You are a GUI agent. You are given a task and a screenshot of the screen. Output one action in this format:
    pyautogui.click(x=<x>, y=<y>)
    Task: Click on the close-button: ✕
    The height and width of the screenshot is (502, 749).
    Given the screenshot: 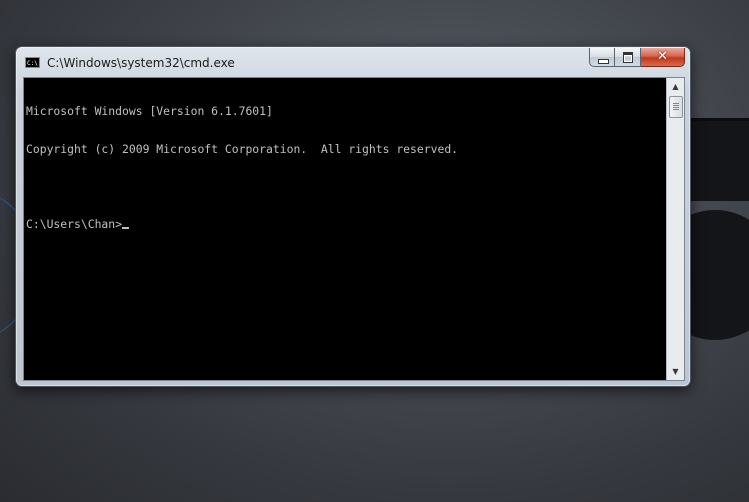 What is the action you would take?
    pyautogui.click(x=663, y=57)
    